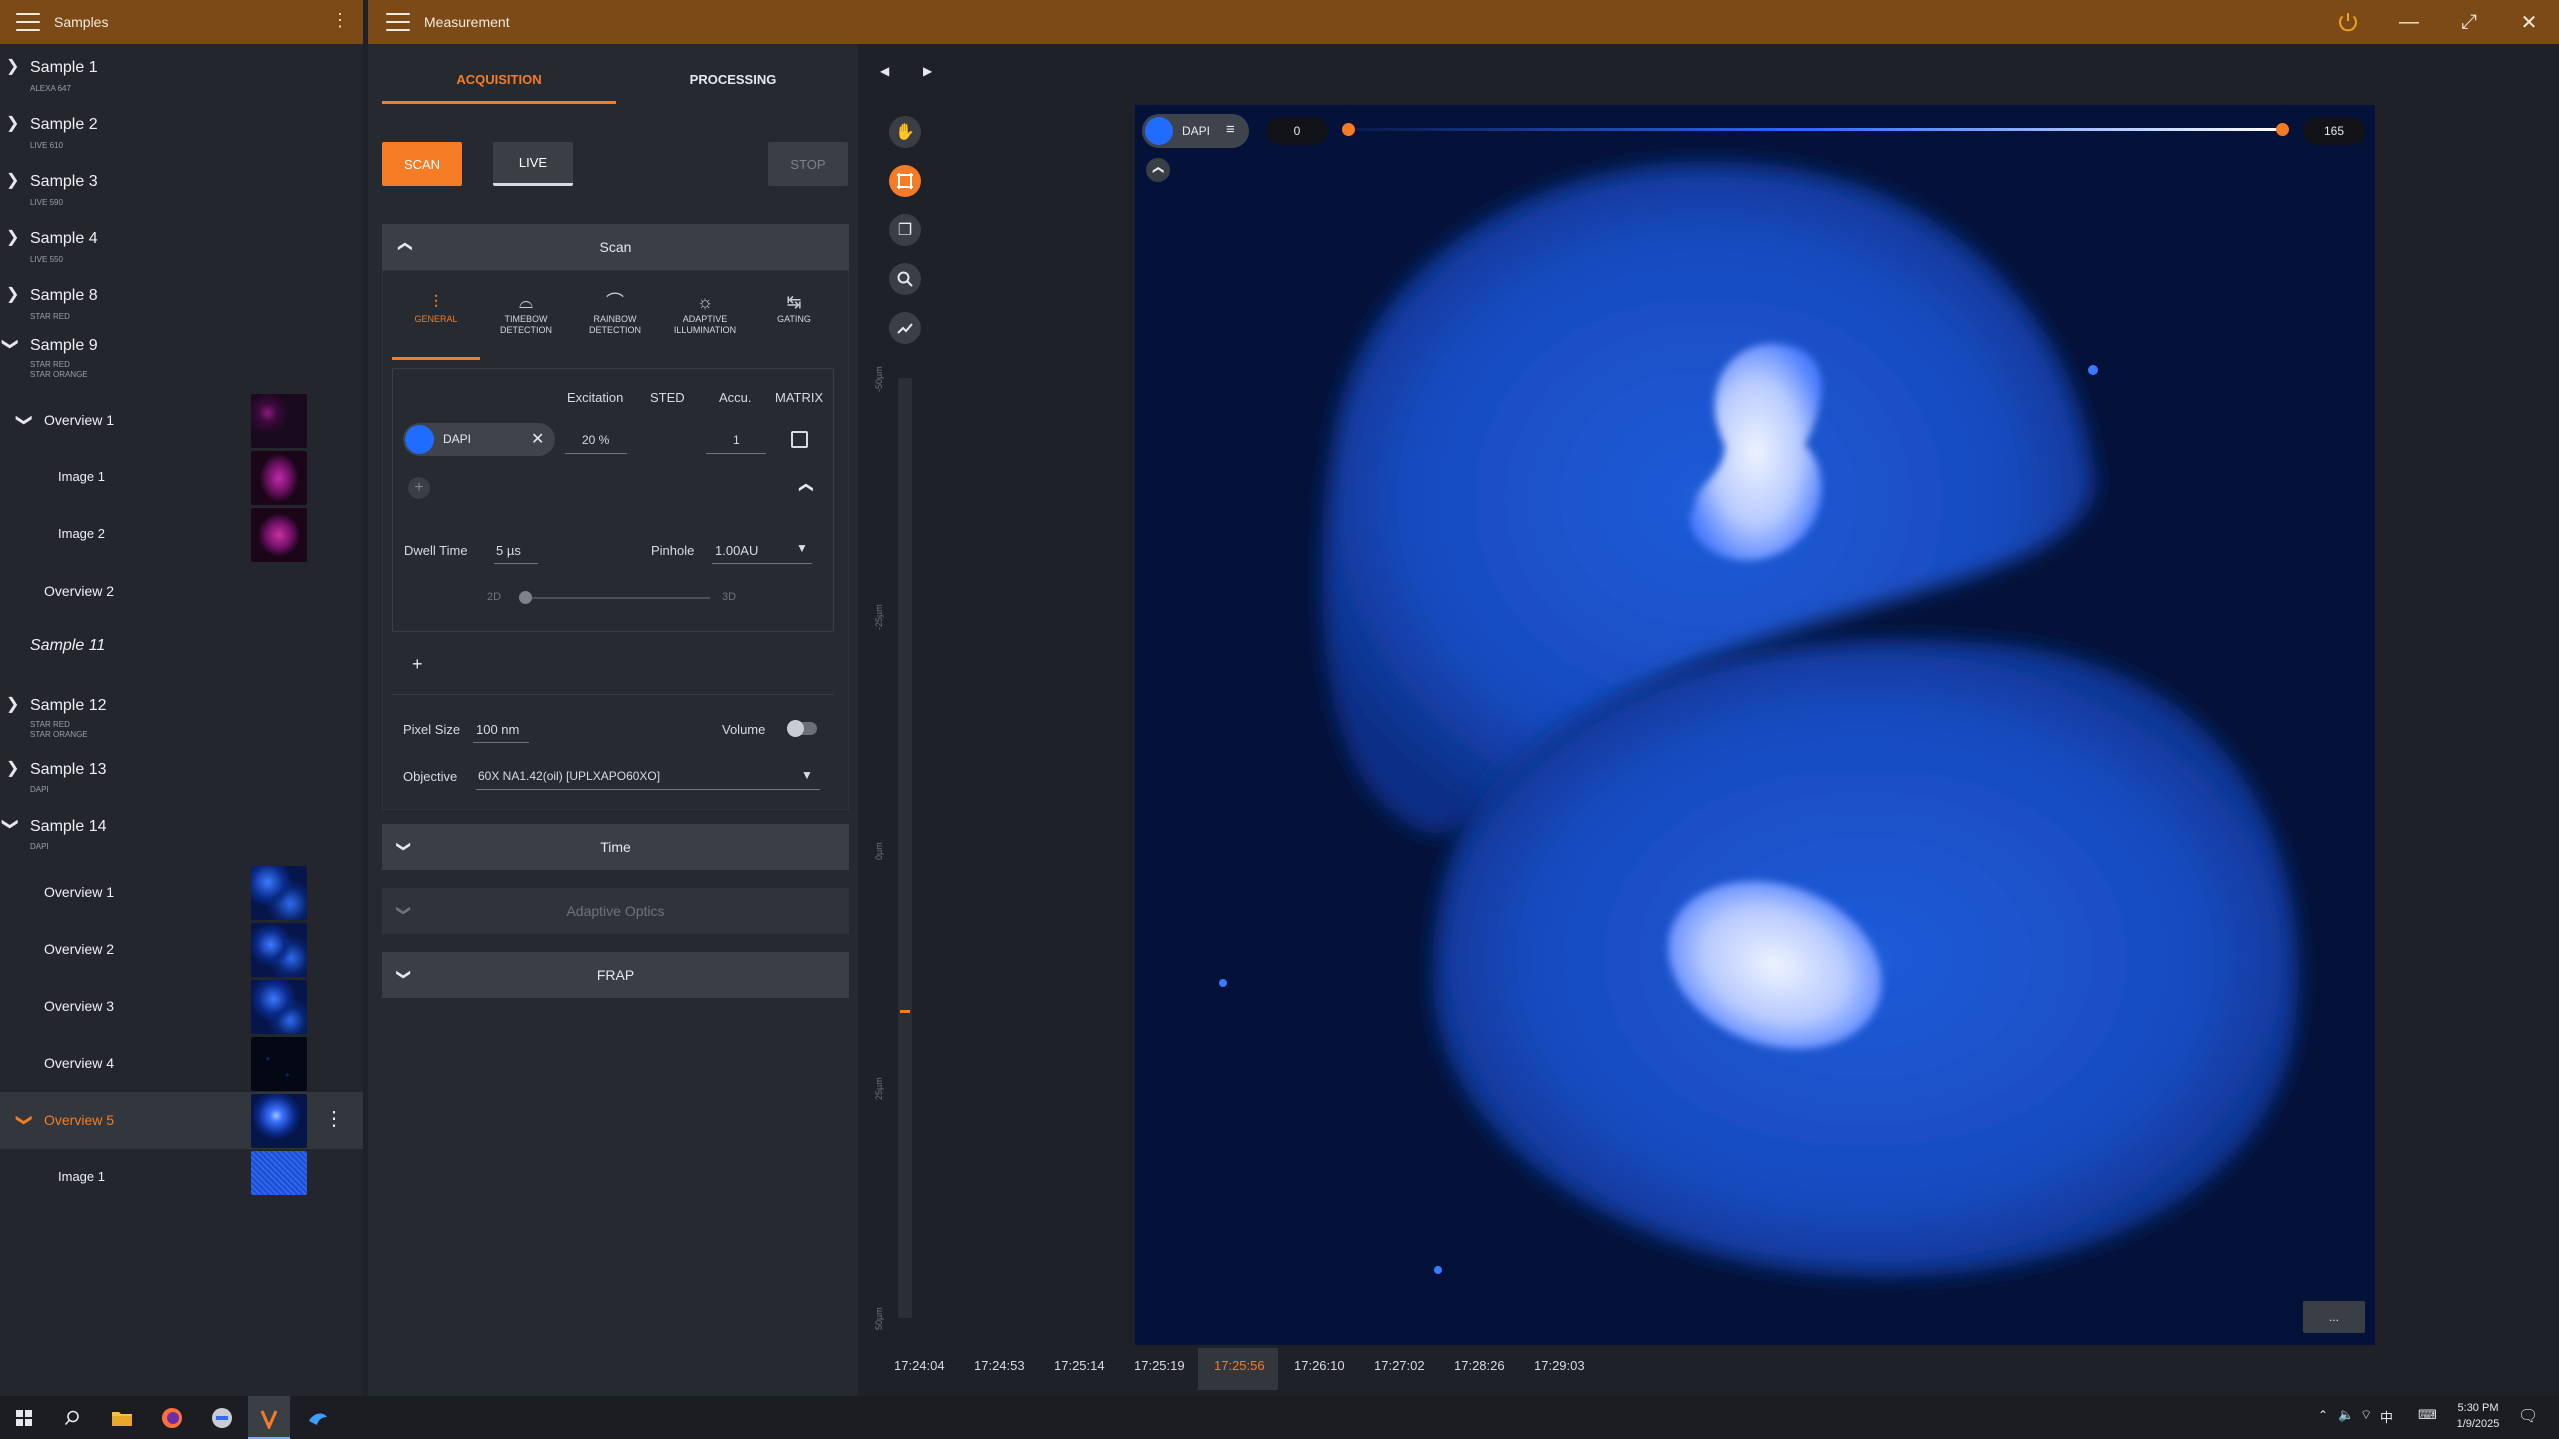  Describe the element at coordinates (181, 773) in the screenshot. I see `sample-item: ❯ Sample 13 DAPI` at that location.